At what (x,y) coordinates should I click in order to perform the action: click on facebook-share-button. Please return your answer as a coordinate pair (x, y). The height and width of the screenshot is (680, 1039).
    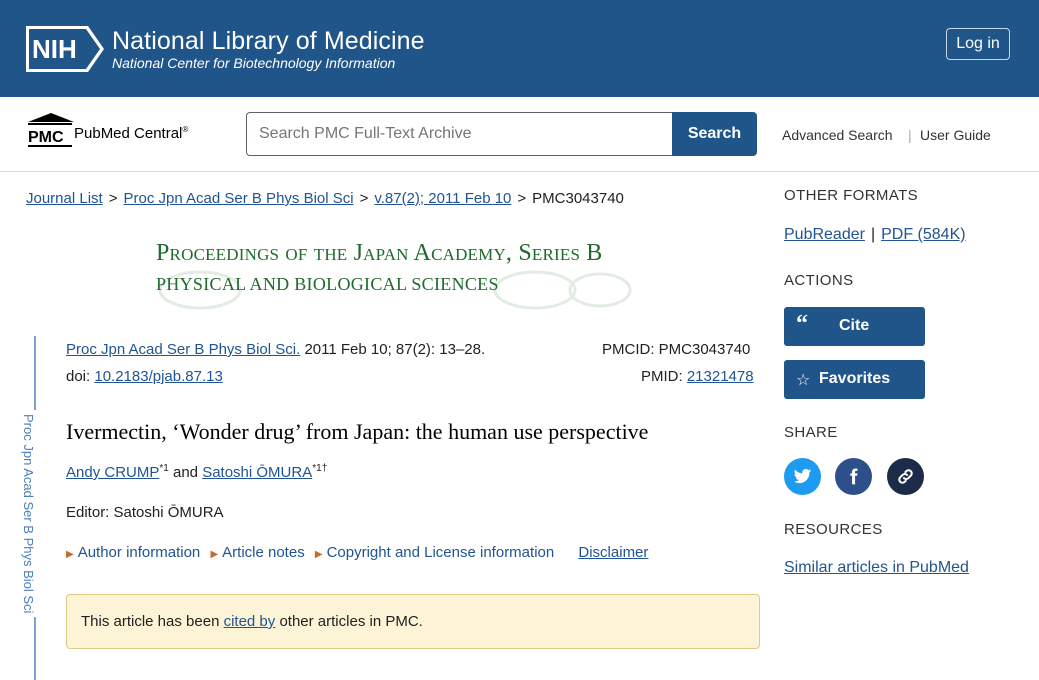
    Looking at the image, I should click on (853, 476).